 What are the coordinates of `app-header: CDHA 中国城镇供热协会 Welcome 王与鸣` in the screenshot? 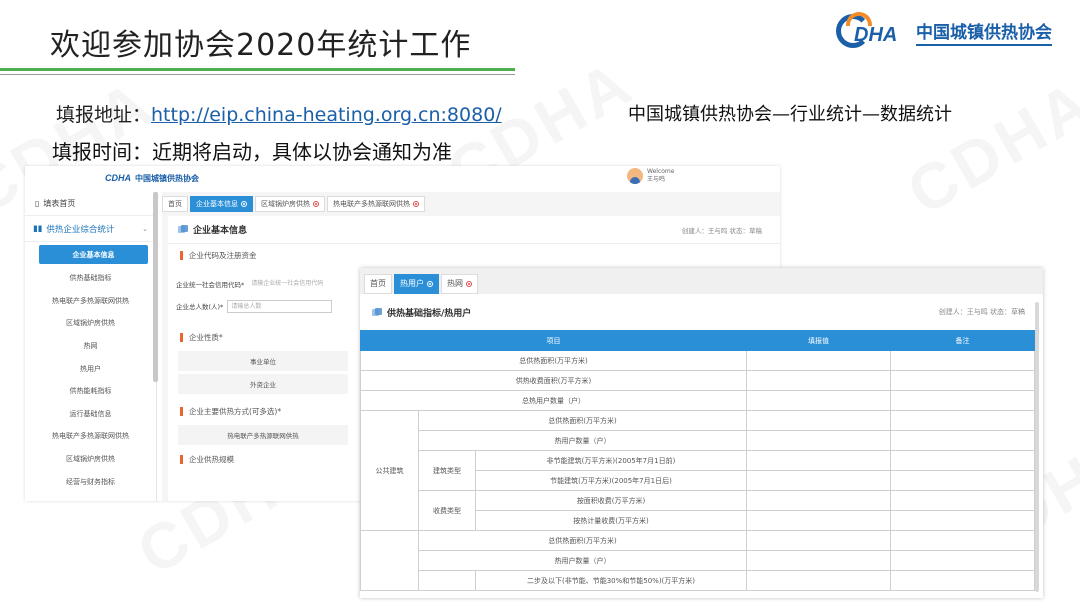 It's located at (402, 179).